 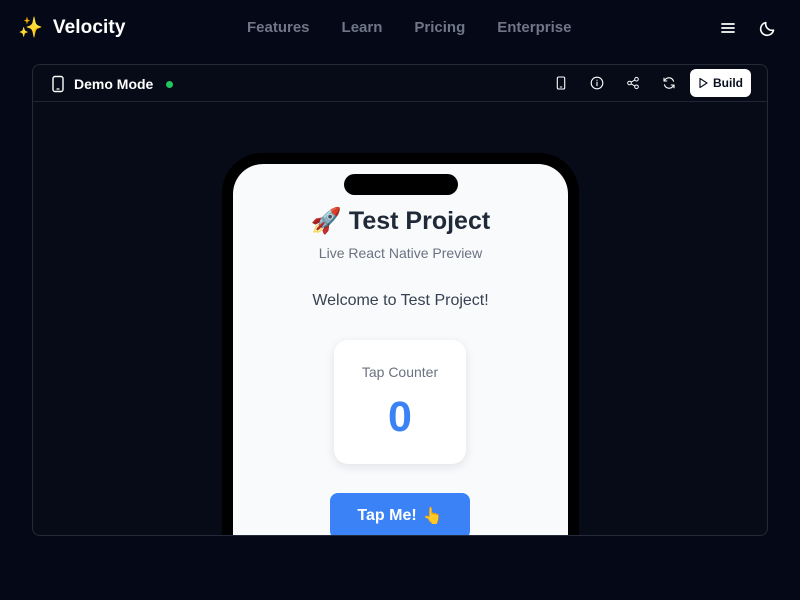 I want to click on app-title-text: Test Project, so click(x=419, y=221).